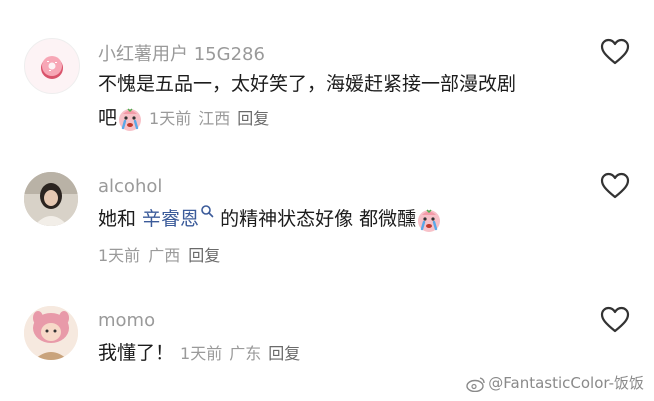 This screenshot has width=654, height=401. What do you see at coordinates (307, 118) in the screenshot?
I see `comment-text-line: 吧 1天前 江西 回复` at bounding box center [307, 118].